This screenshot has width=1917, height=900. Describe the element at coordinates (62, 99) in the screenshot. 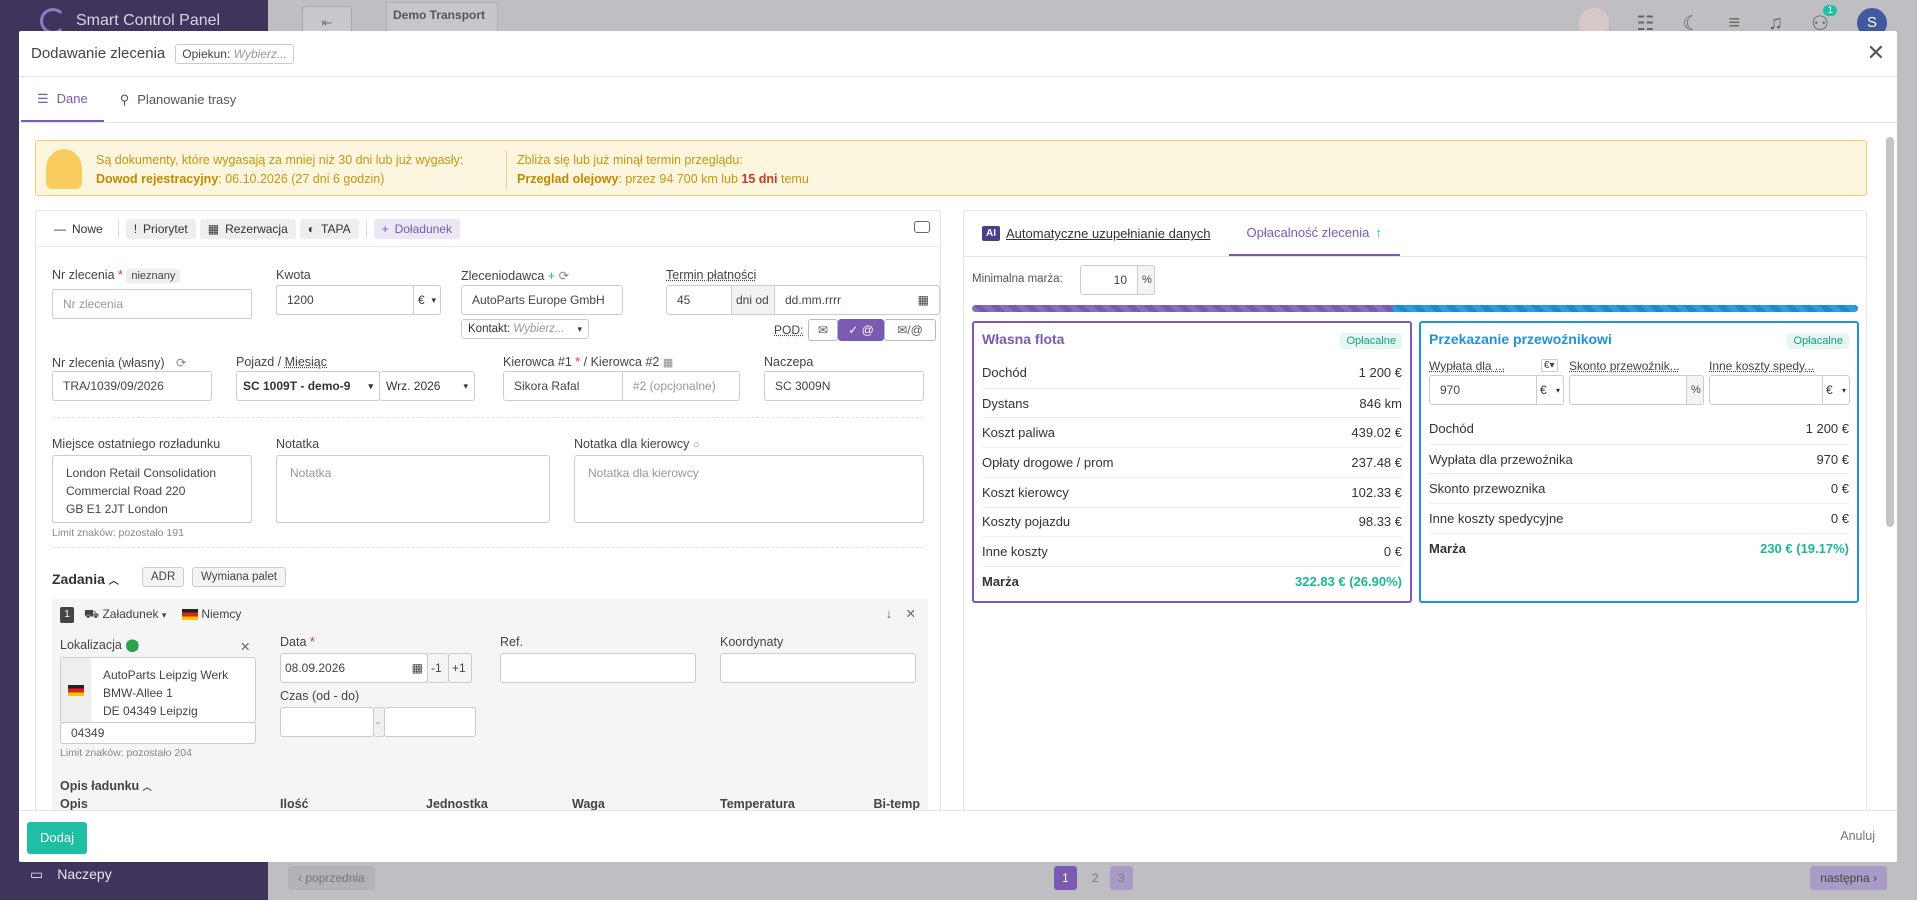

I see `tab-dane: ☰ Dane` at that location.